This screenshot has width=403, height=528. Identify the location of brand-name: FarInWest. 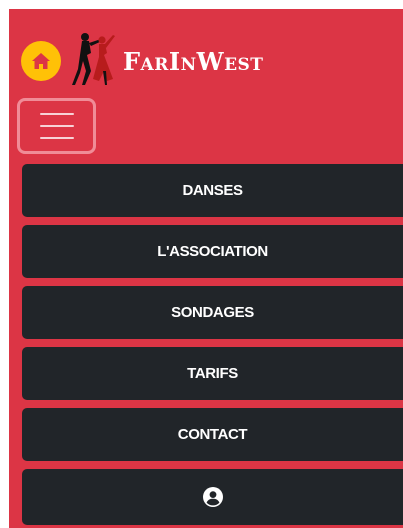
(193, 61).